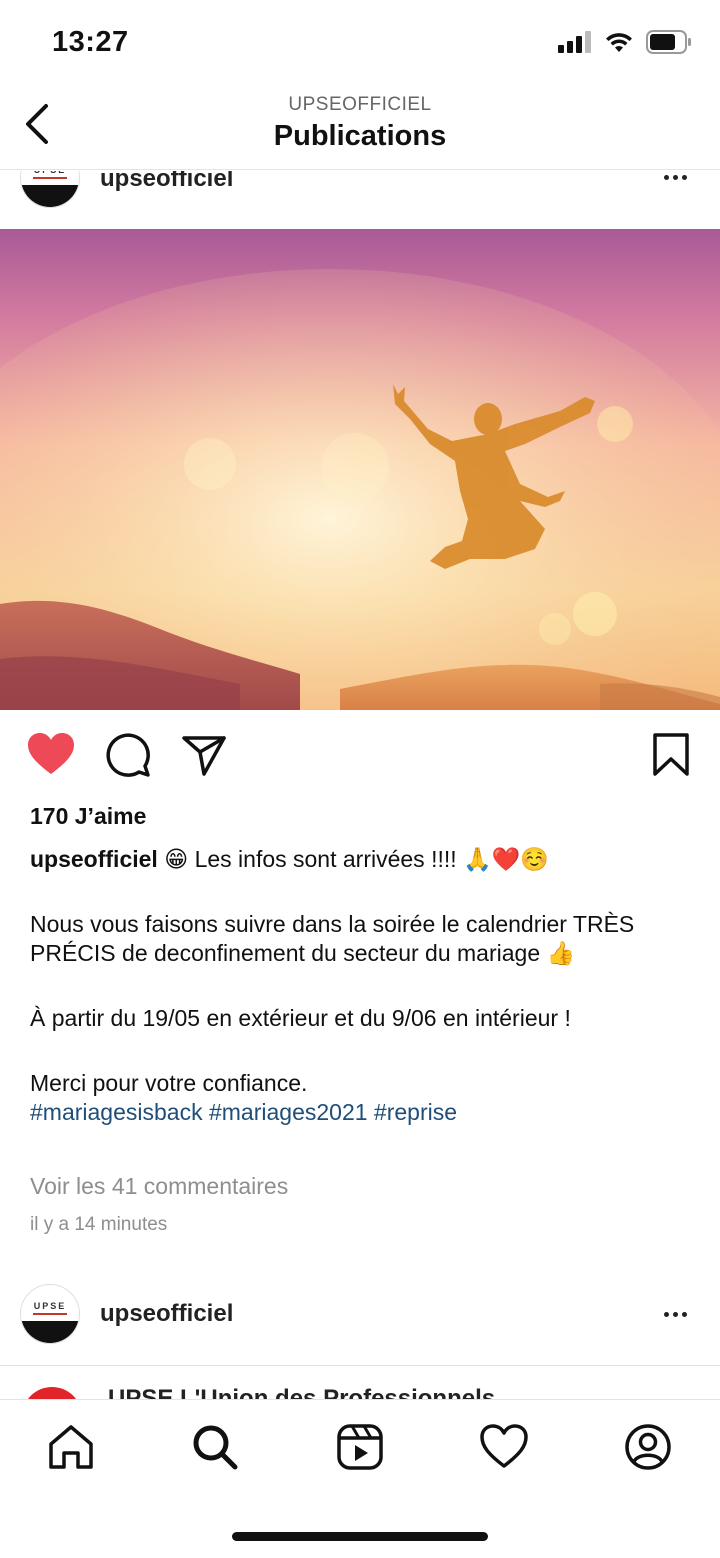  I want to click on like-button, so click(51, 755).